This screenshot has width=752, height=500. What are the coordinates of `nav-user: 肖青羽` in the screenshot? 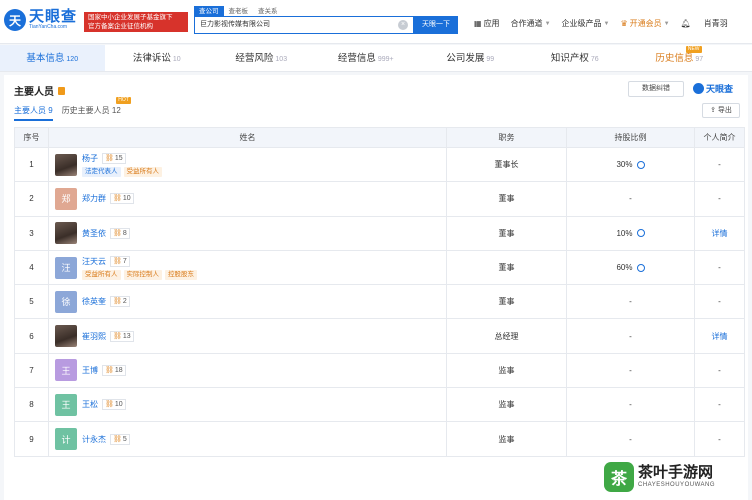 It's located at (716, 23).